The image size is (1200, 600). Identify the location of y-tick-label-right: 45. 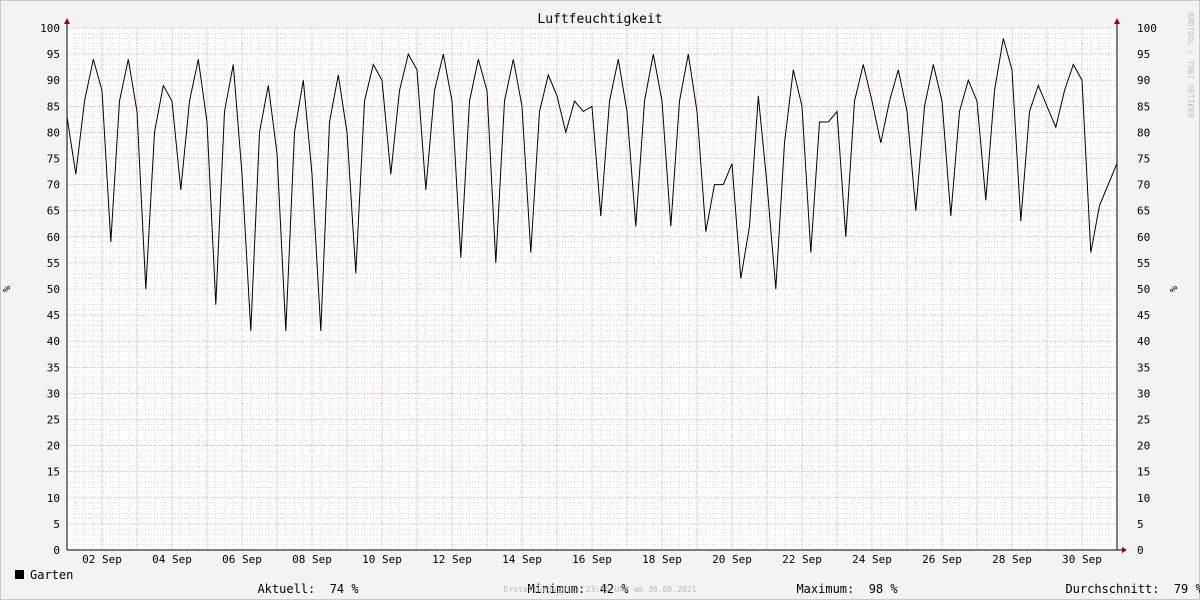
(1143, 315).